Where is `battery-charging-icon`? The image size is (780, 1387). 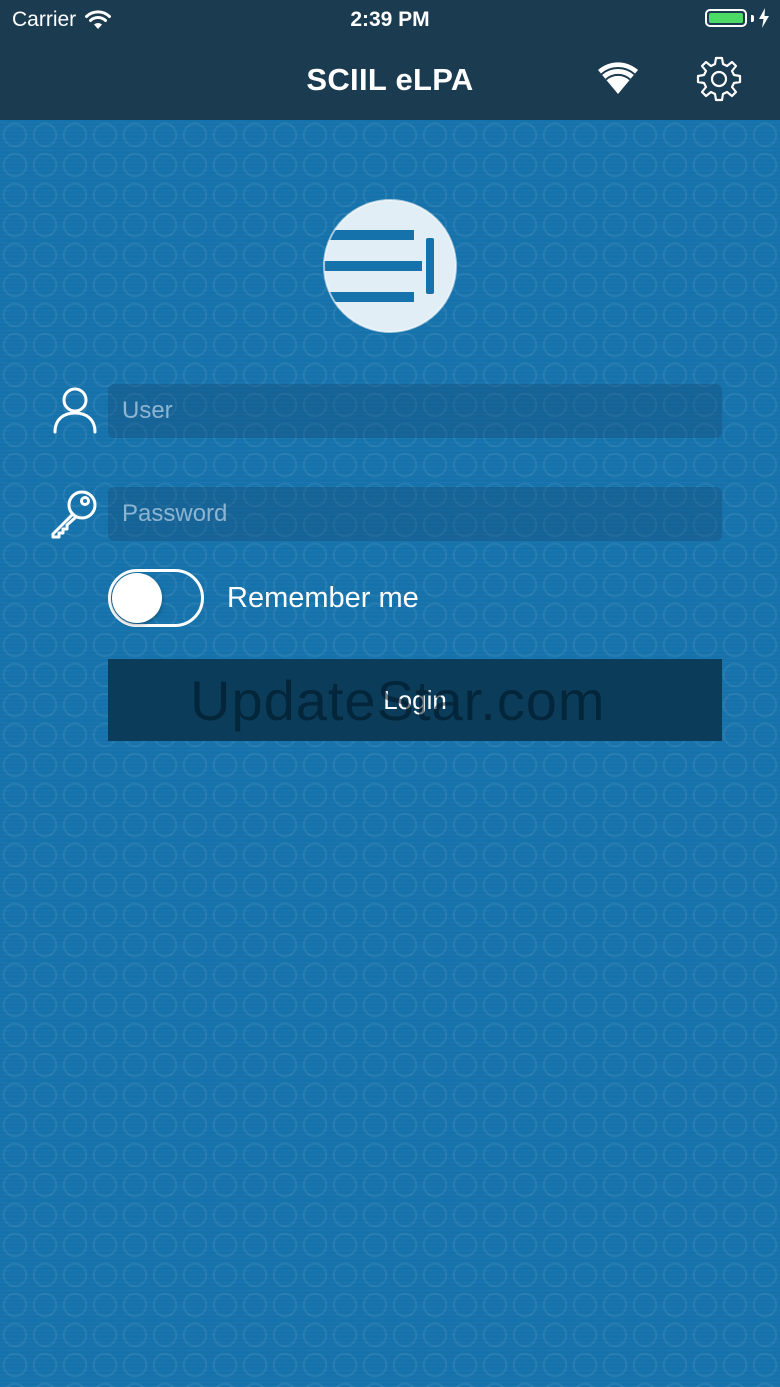 battery-charging-icon is located at coordinates (737, 18).